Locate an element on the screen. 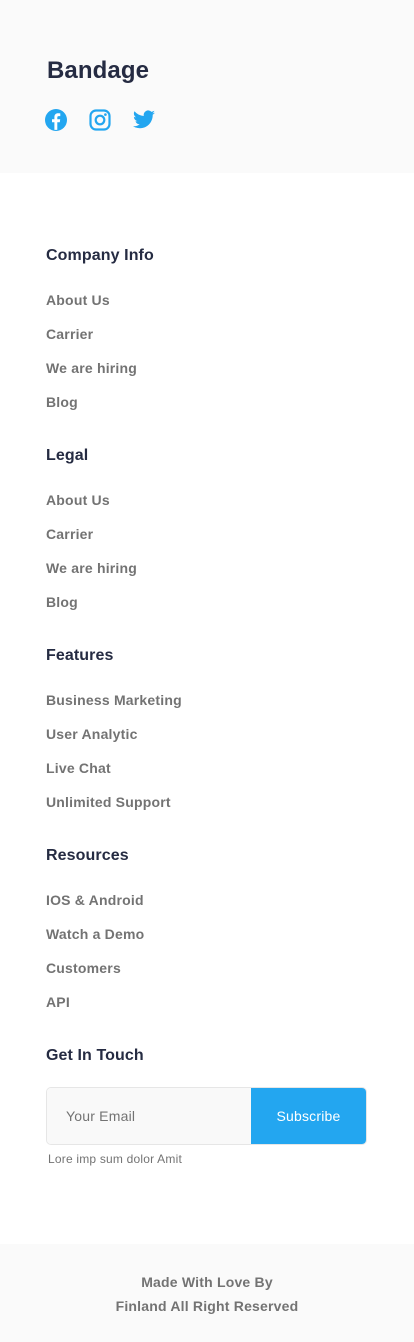  subscribe-note: Lore imp sum dolor Amit is located at coordinates (115, 1159).